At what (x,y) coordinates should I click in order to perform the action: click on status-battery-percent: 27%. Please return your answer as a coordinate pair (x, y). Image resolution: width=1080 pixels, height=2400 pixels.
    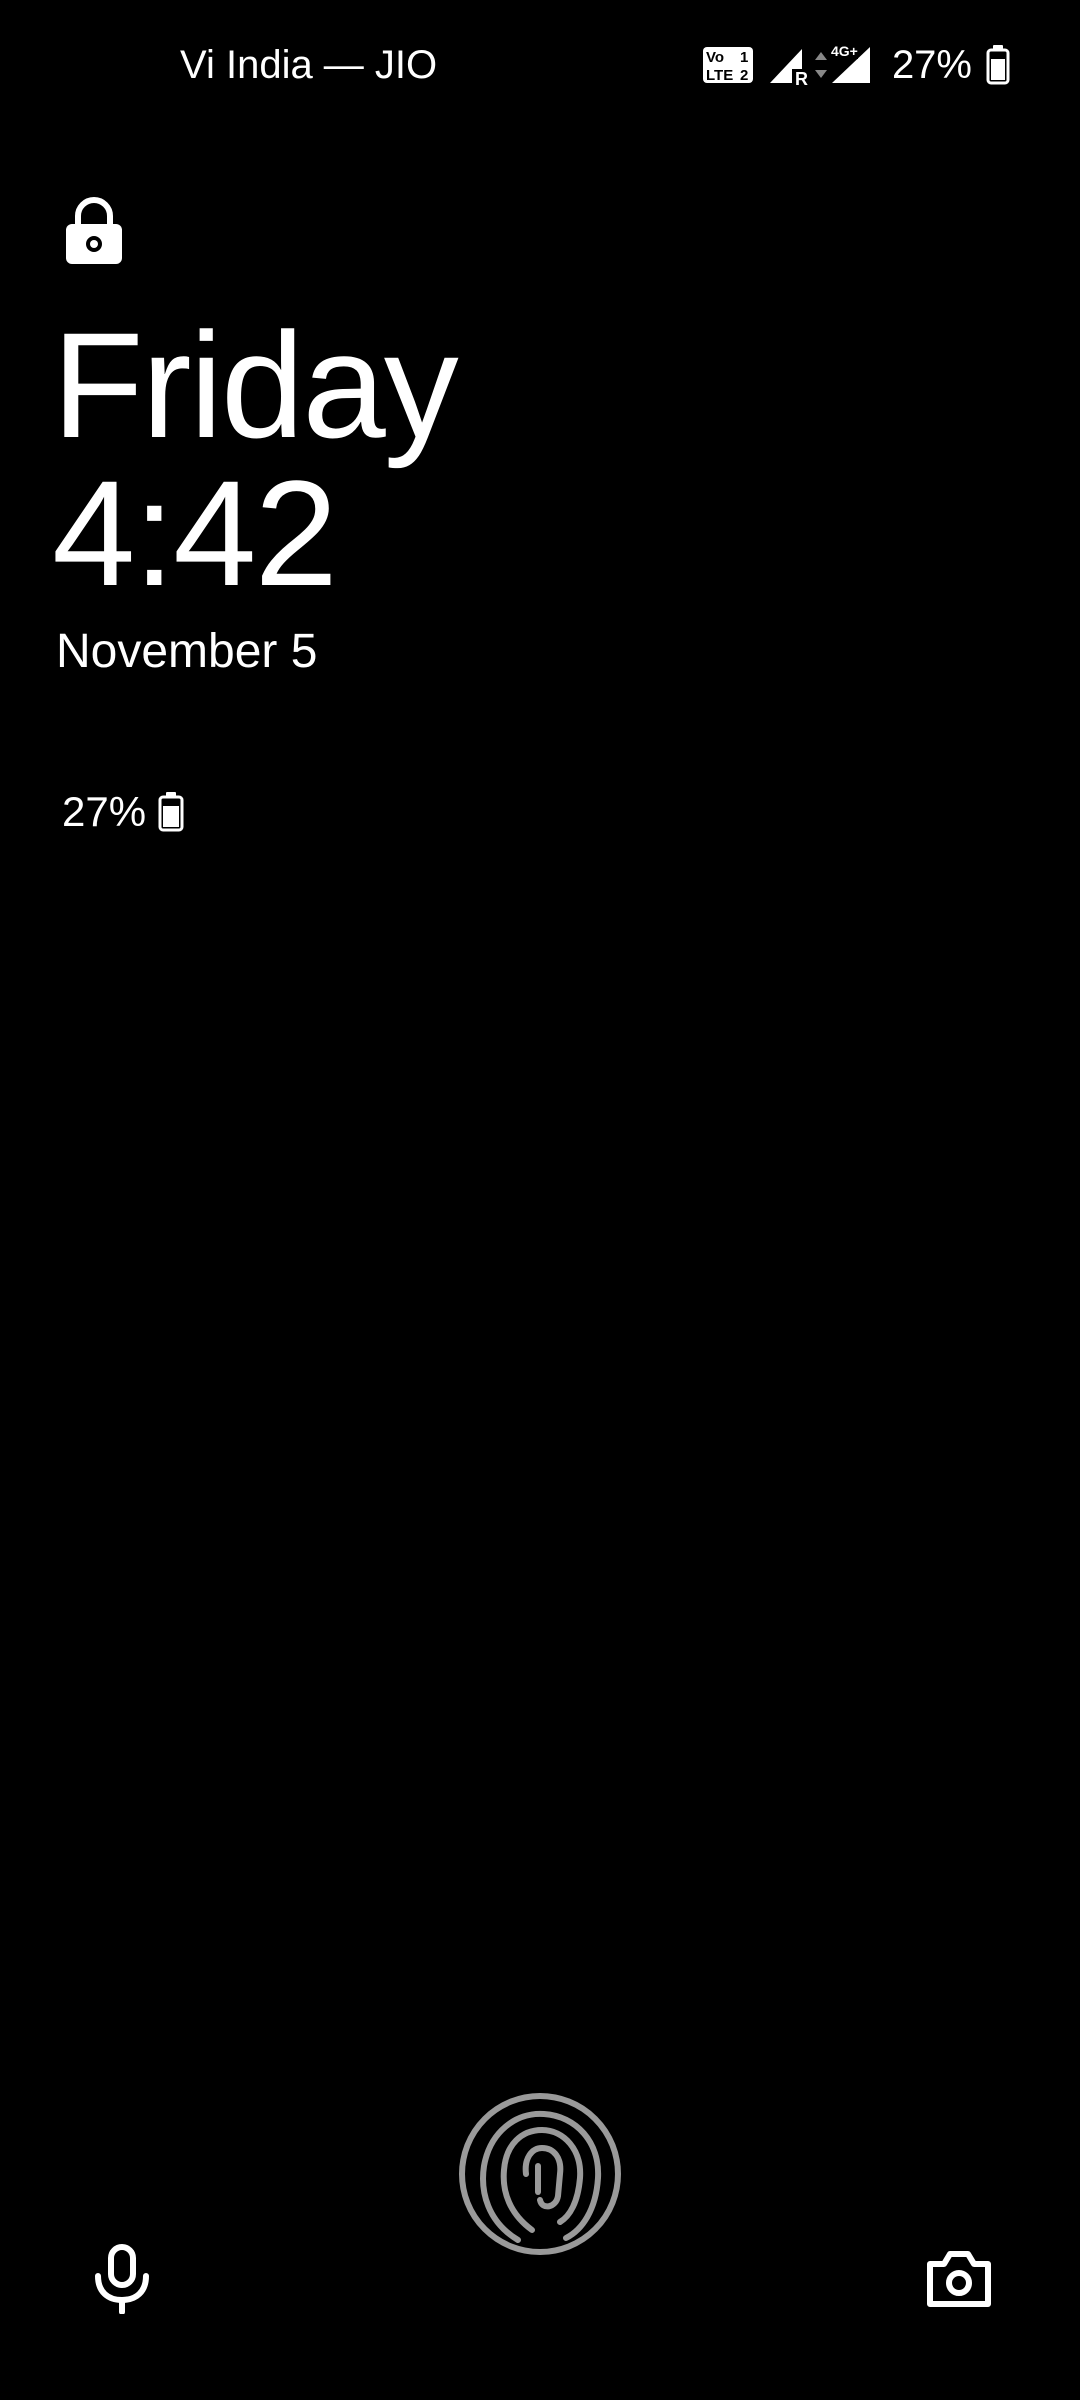
    Looking at the image, I should click on (931, 65).